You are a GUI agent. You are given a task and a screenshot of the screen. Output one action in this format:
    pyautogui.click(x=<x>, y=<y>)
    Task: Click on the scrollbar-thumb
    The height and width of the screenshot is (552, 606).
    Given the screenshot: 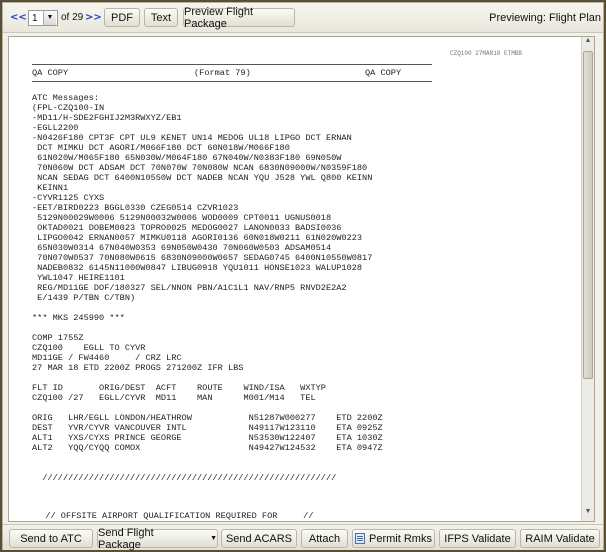 What is the action you would take?
    pyautogui.click(x=588, y=215)
    